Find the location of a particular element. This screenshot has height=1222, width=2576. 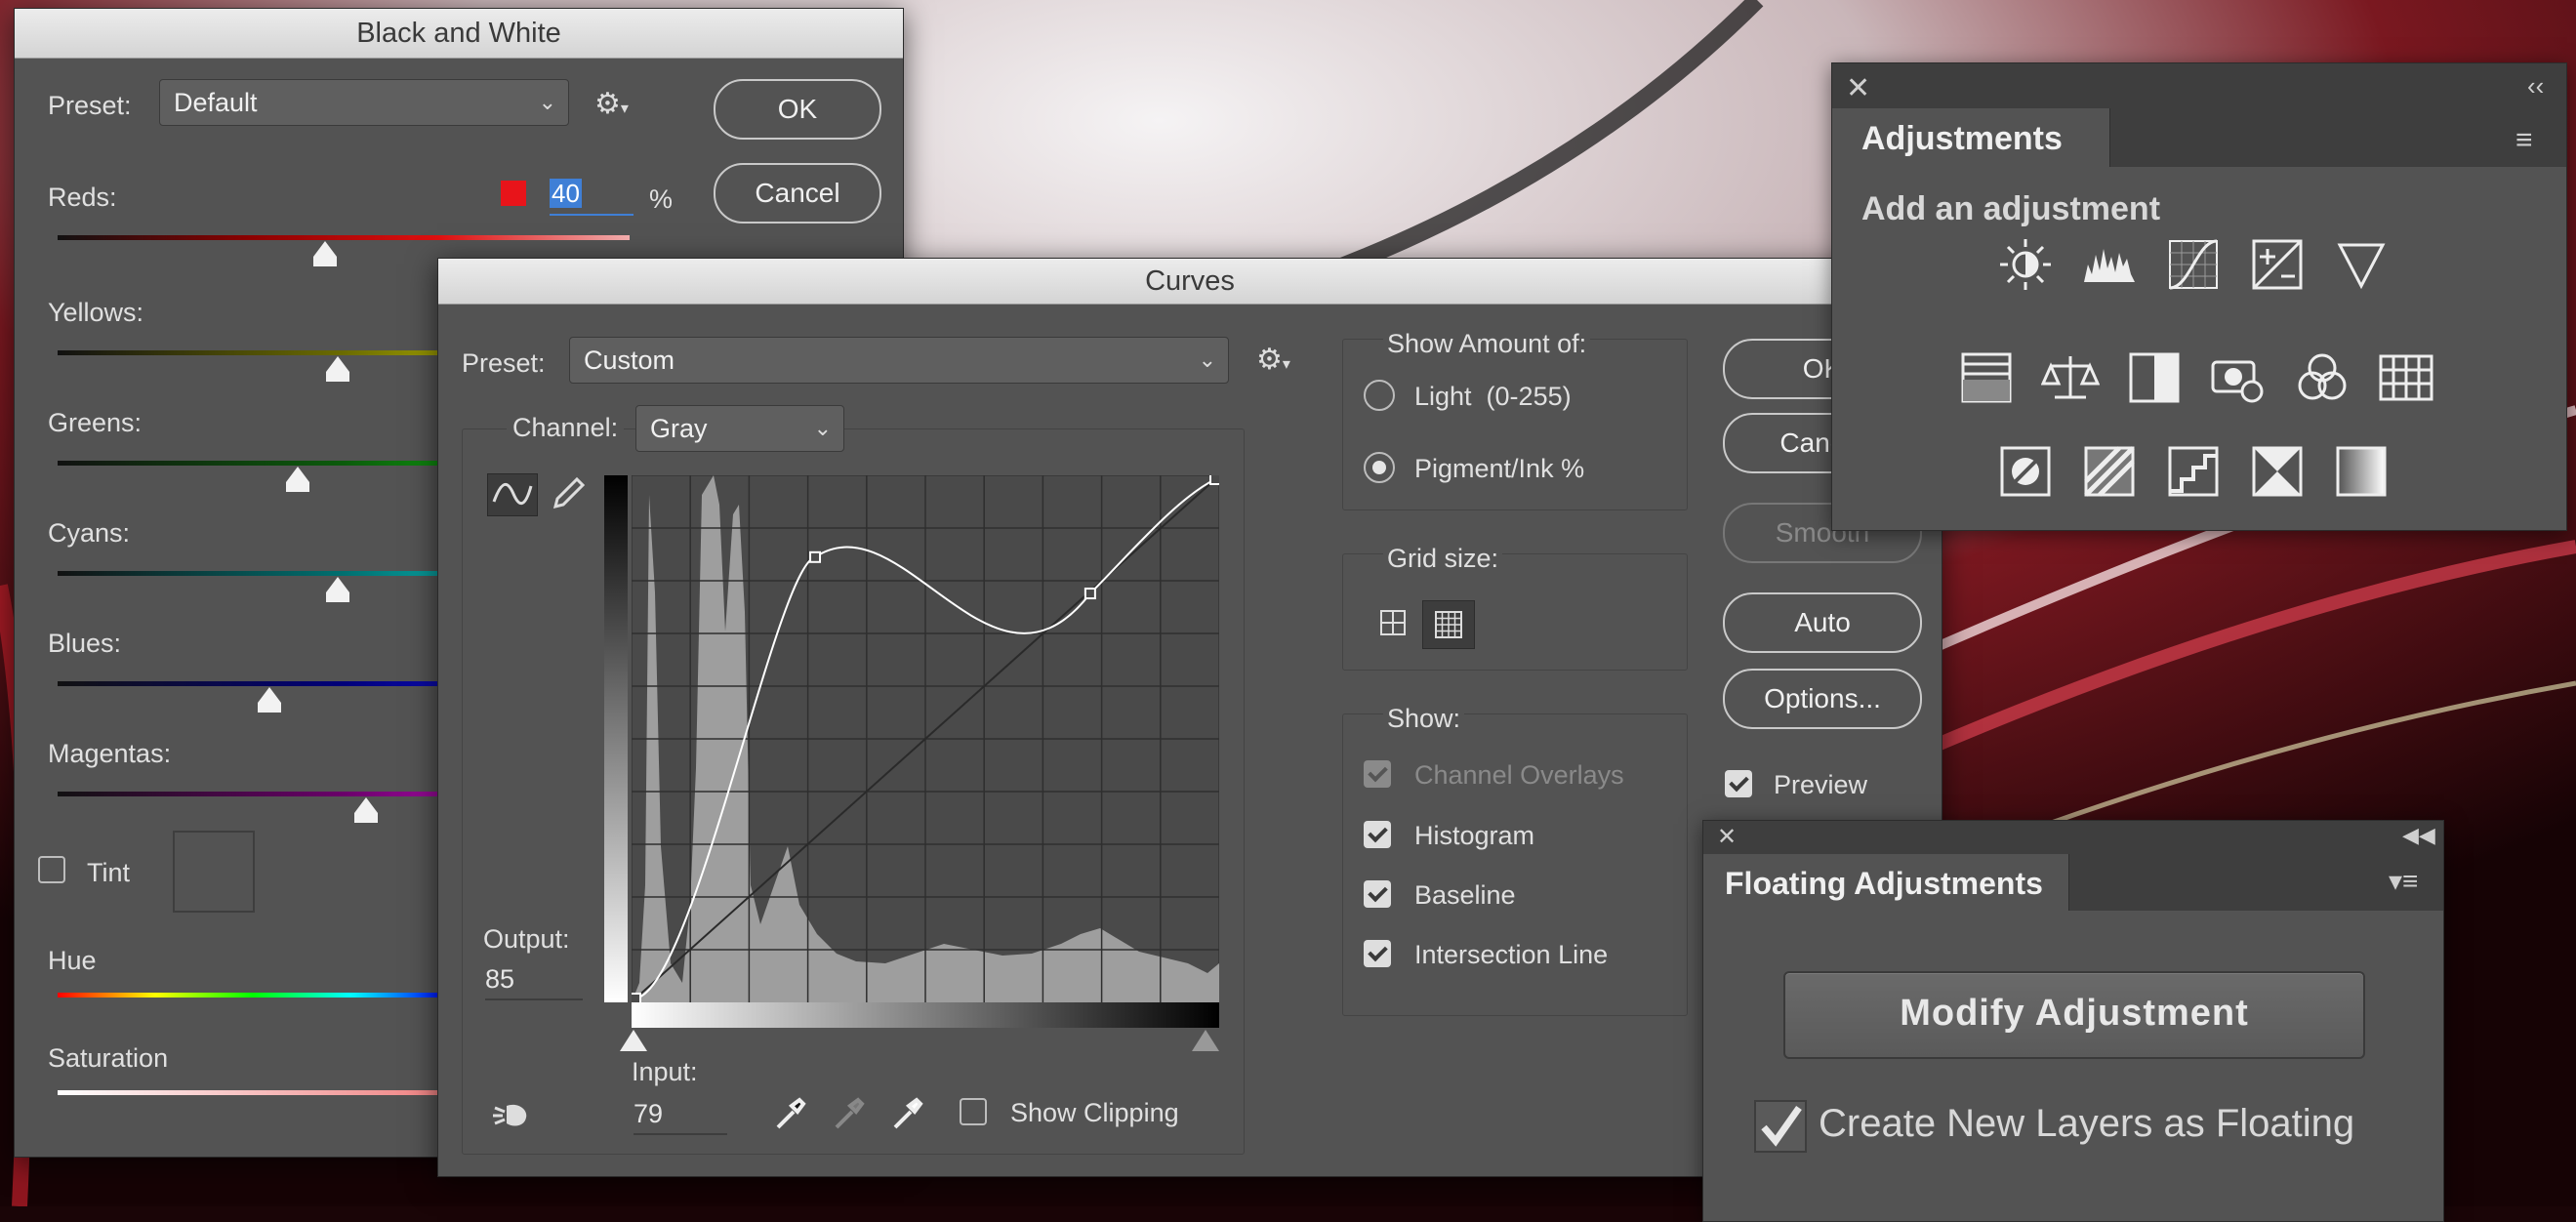

panel-menu-icon: ▾≡ is located at coordinates (2403, 881).